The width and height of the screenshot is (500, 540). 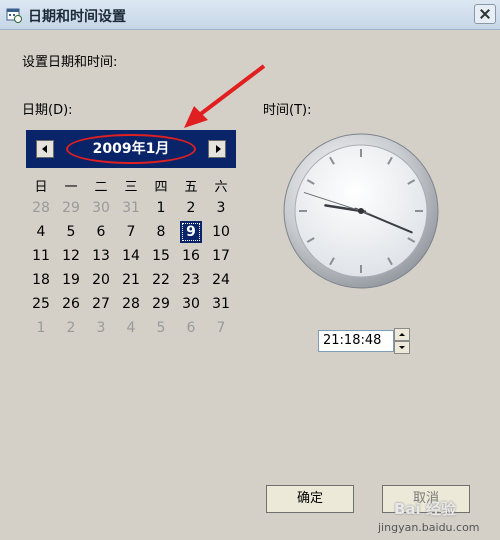 I want to click on weekday-header: 一, so click(x=71, y=187).